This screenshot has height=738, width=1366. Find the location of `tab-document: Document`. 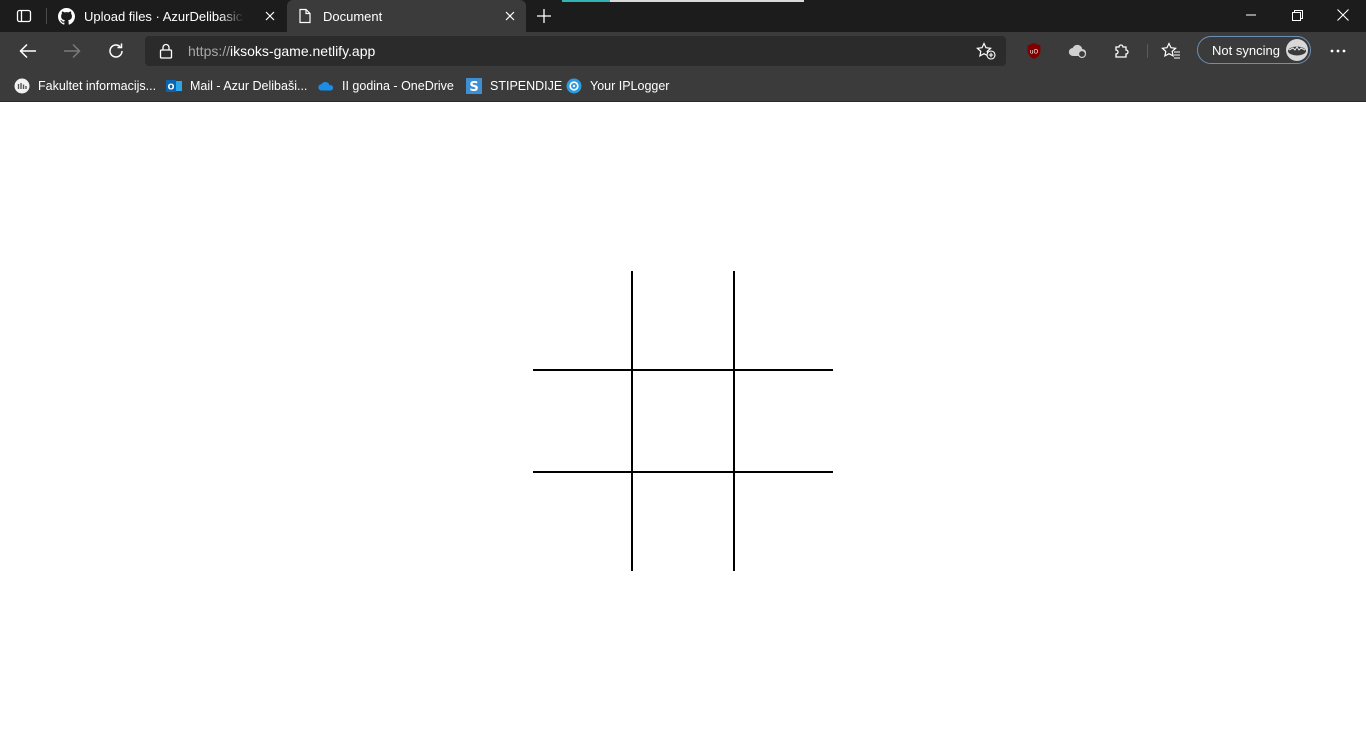

tab-document: Document is located at coordinates (406, 16).